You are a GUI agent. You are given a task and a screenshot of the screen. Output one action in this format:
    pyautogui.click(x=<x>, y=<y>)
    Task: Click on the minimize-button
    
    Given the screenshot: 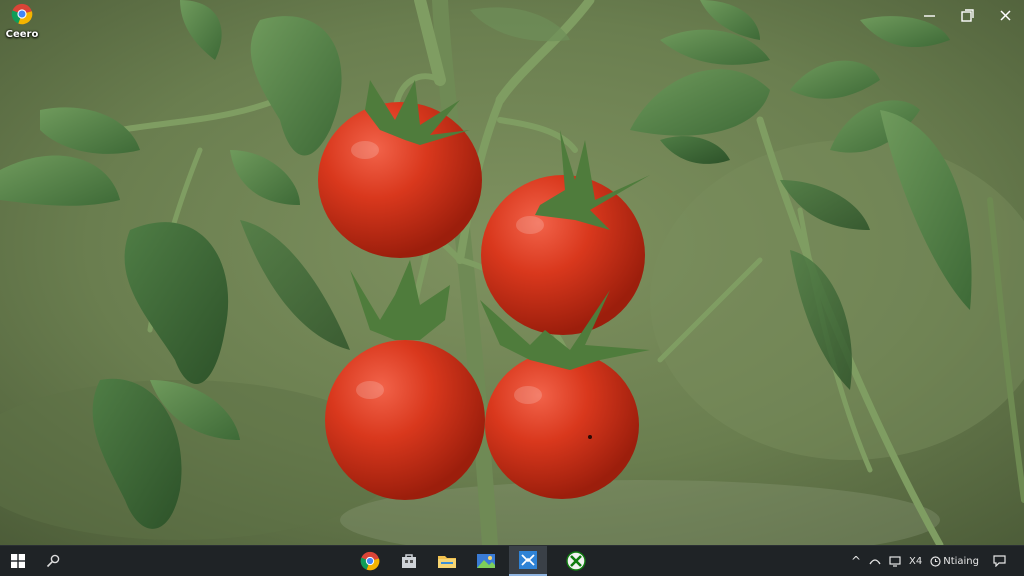 What is the action you would take?
    pyautogui.click(x=929, y=15)
    